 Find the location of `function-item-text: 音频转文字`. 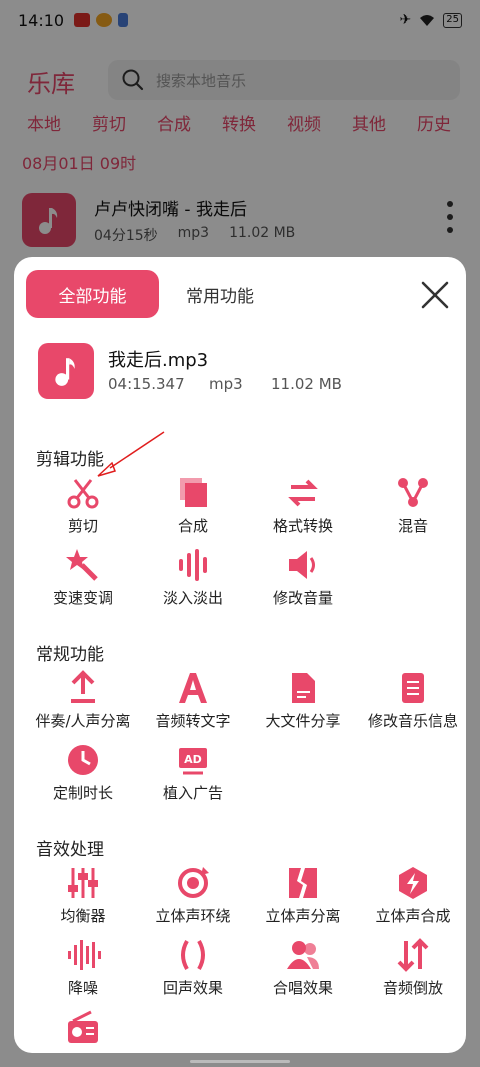

function-item-text: 音频转文字 is located at coordinates (193, 702).